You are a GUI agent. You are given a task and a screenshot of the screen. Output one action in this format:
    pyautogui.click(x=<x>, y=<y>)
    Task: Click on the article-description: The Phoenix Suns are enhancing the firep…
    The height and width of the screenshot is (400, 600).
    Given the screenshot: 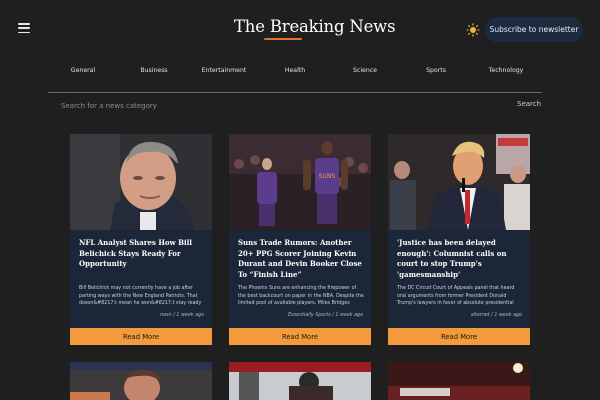 What is the action you would take?
    pyautogui.click(x=301, y=296)
    